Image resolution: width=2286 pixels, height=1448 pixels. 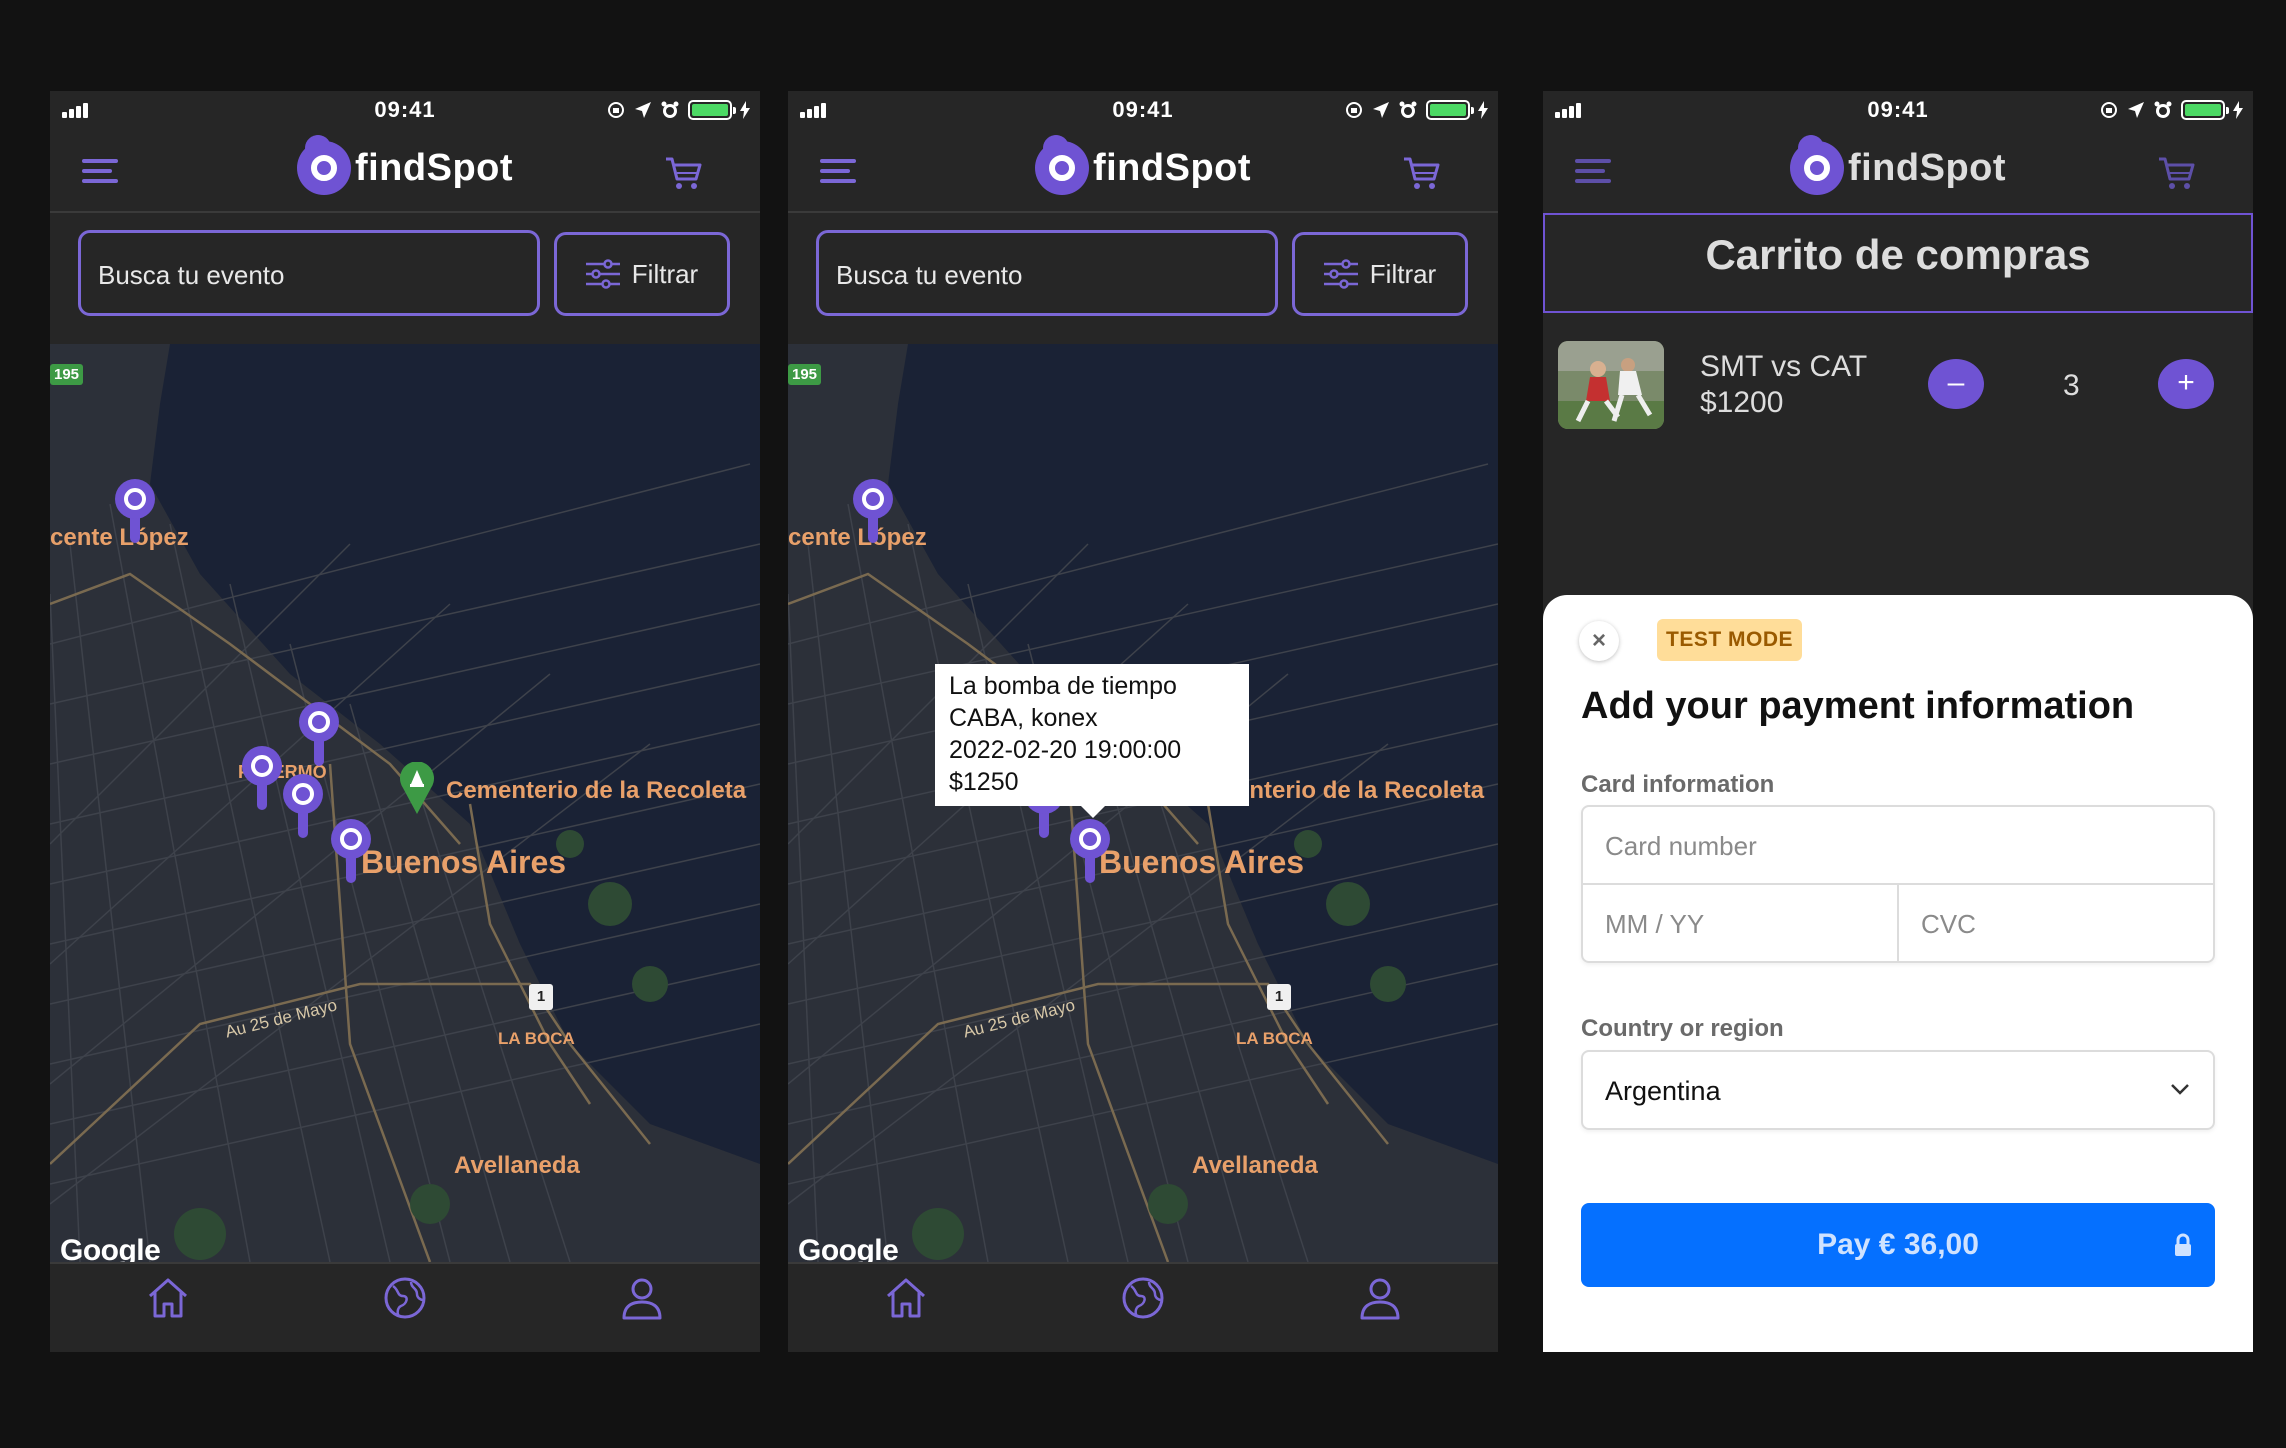 What do you see at coordinates (2183, 1244) in the screenshot?
I see `lock-icon` at bounding box center [2183, 1244].